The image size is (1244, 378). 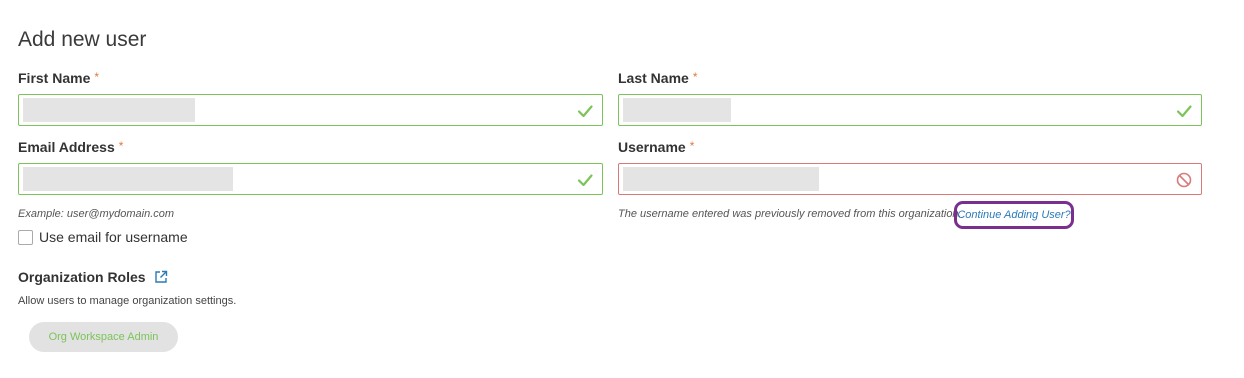 I want to click on email-label-text: Email Address, so click(x=66, y=147).